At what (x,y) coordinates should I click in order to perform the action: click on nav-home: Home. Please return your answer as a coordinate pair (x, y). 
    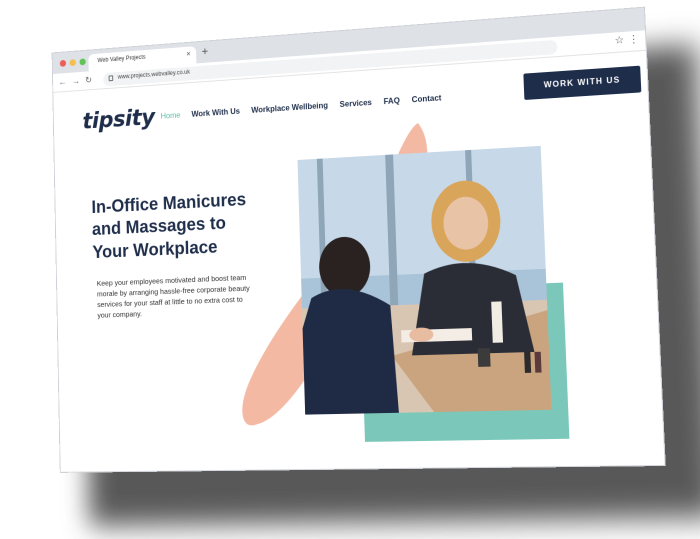
    Looking at the image, I should click on (171, 116).